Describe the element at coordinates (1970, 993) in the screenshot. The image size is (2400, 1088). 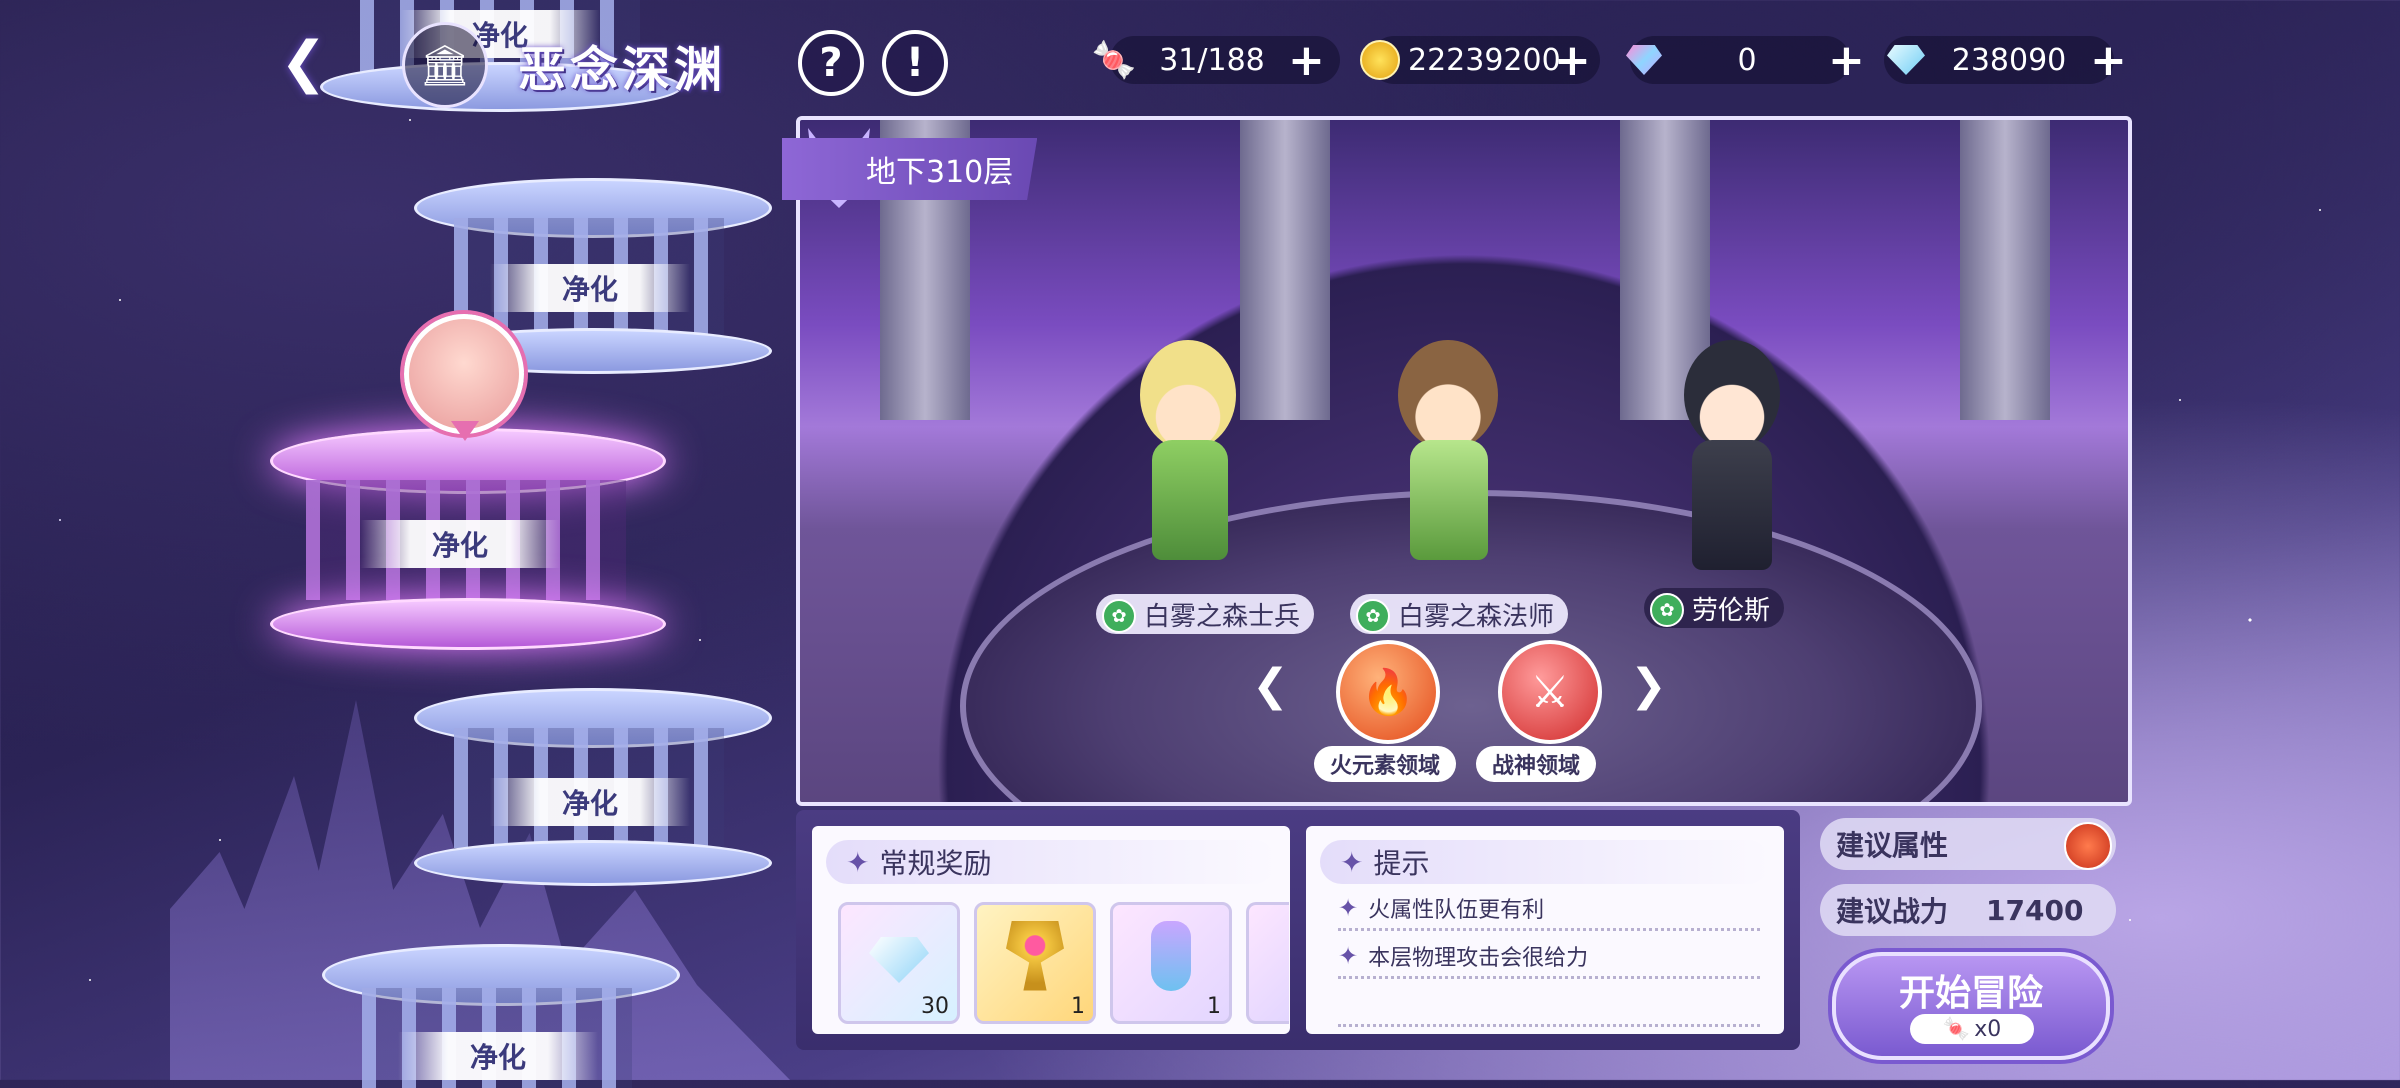
I see `start-button-label: 开始冒险` at that location.